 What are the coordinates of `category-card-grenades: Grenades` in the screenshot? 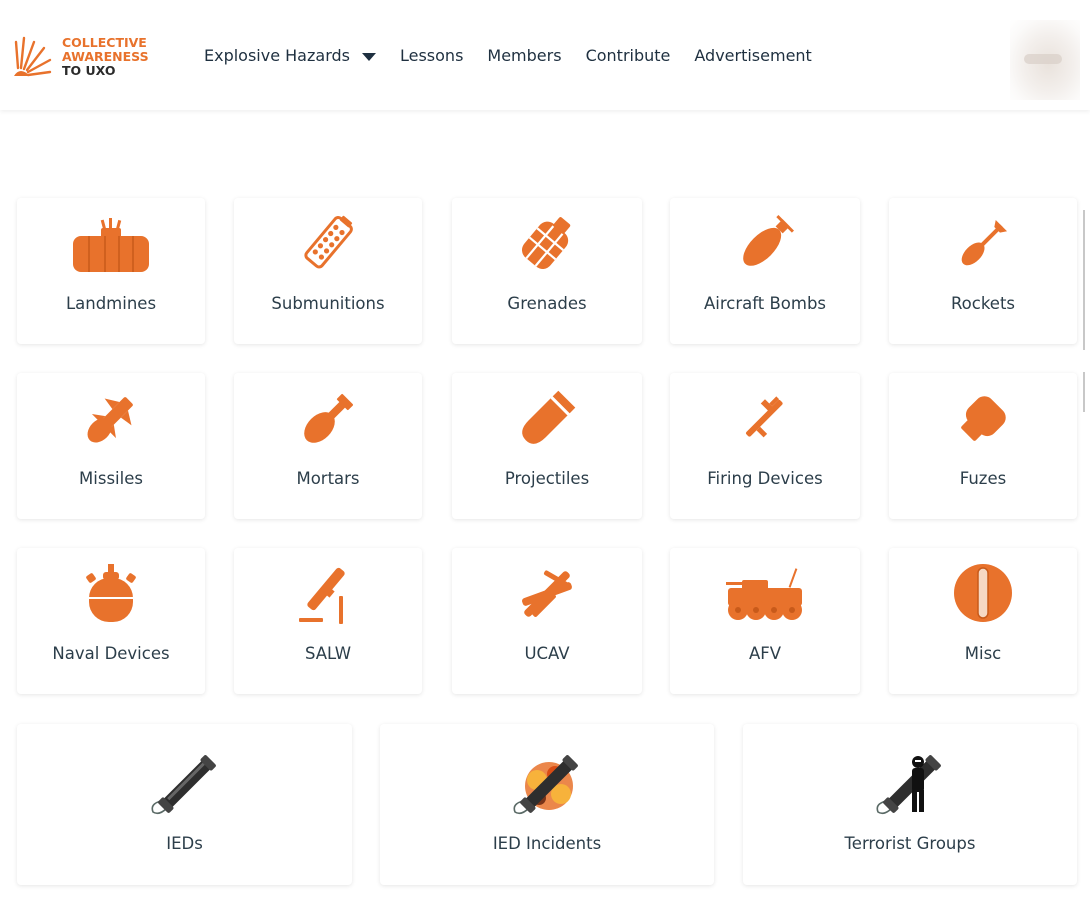 It's located at (547, 271).